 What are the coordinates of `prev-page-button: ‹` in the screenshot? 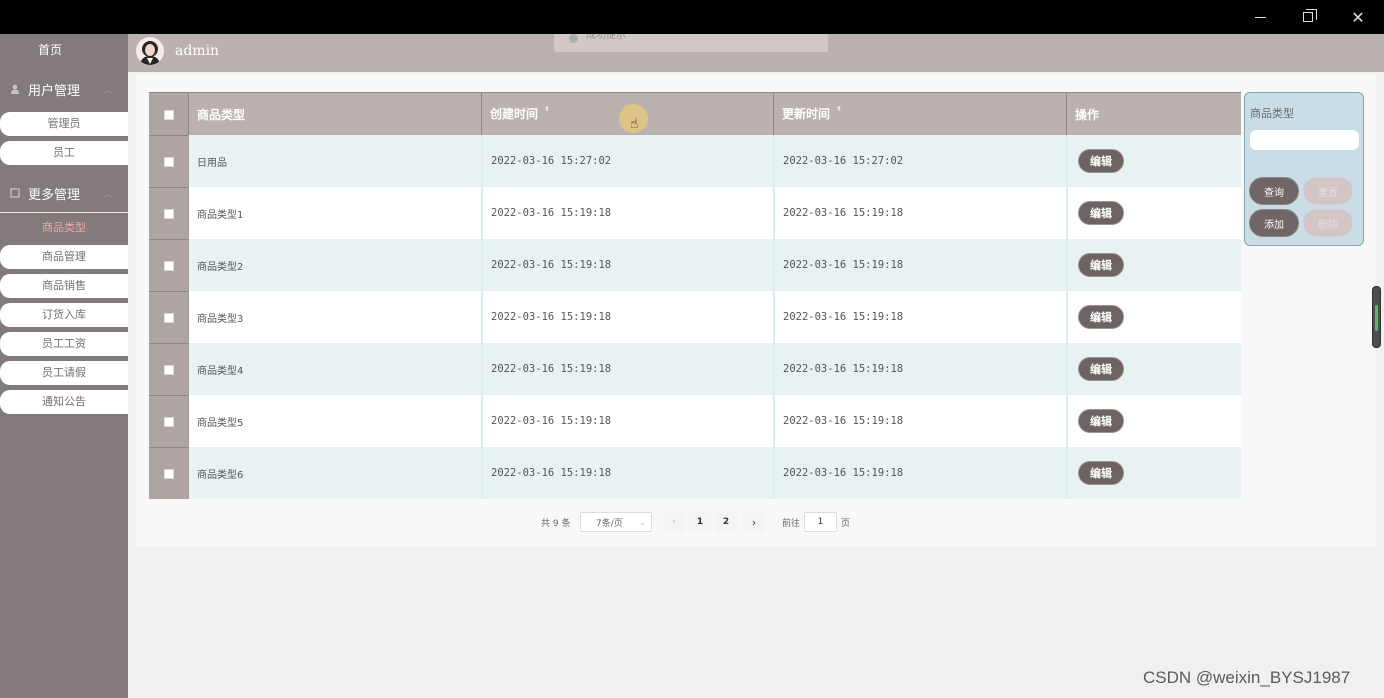 It's located at (674, 522).